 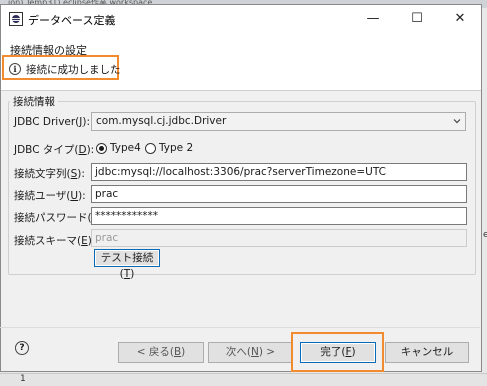 I want to click on maximize-button: ☐, so click(x=417, y=19).